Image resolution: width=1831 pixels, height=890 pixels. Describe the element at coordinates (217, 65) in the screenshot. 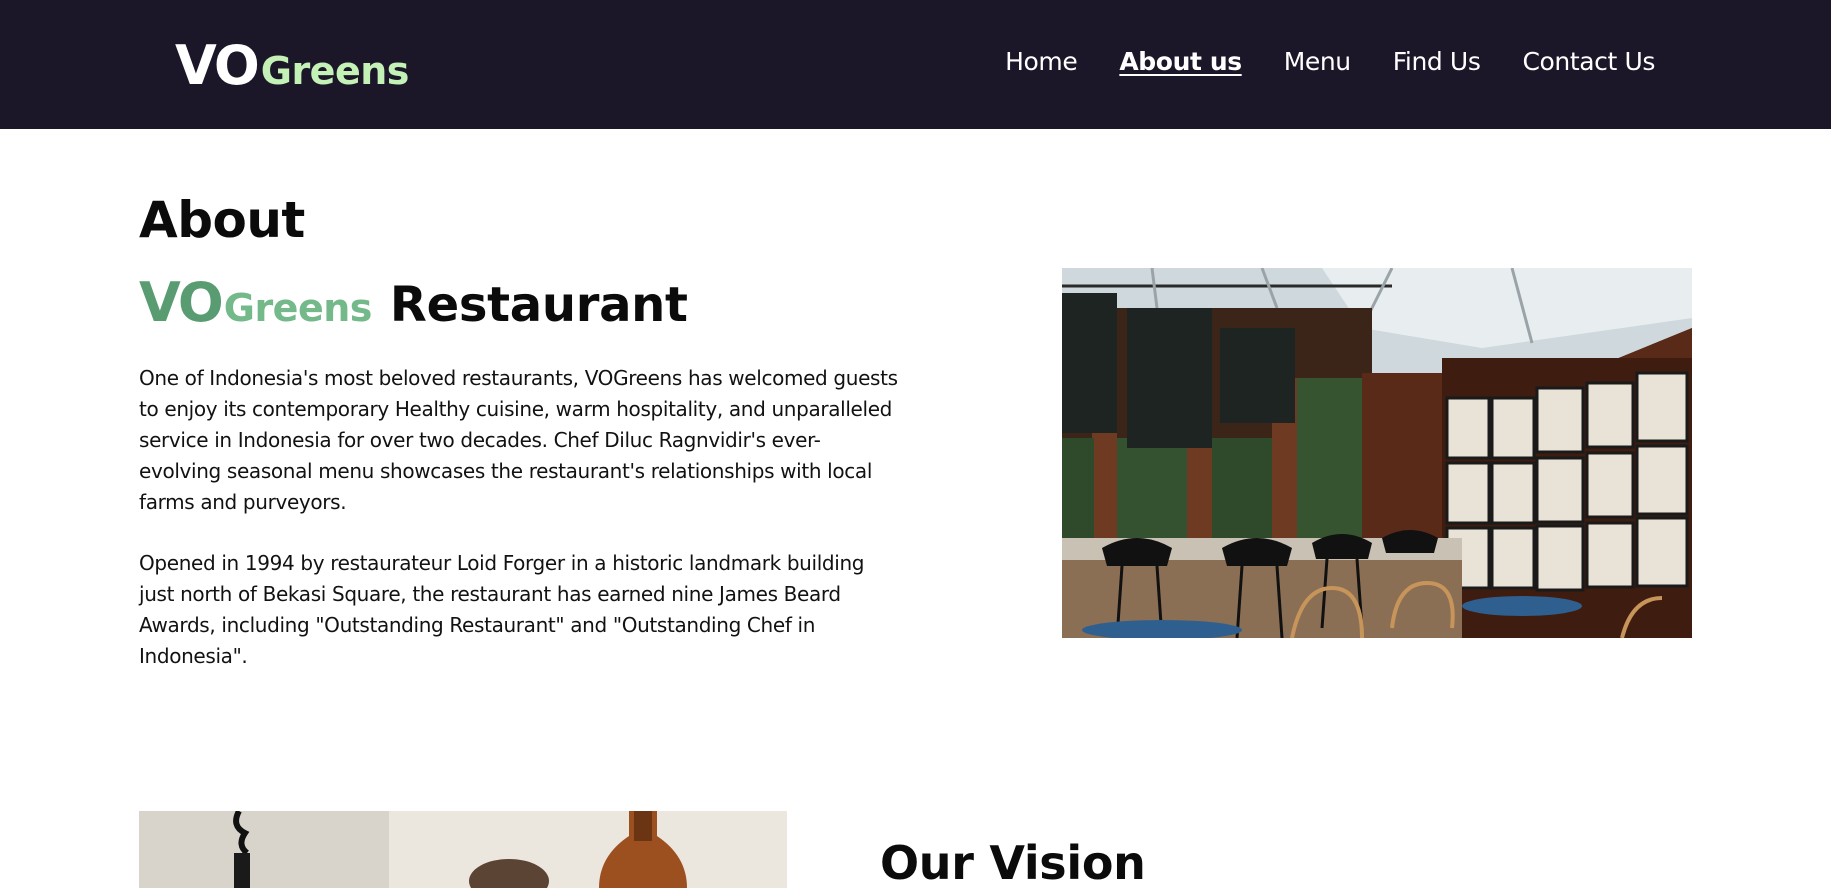

I see `logo-vo: VO` at that location.